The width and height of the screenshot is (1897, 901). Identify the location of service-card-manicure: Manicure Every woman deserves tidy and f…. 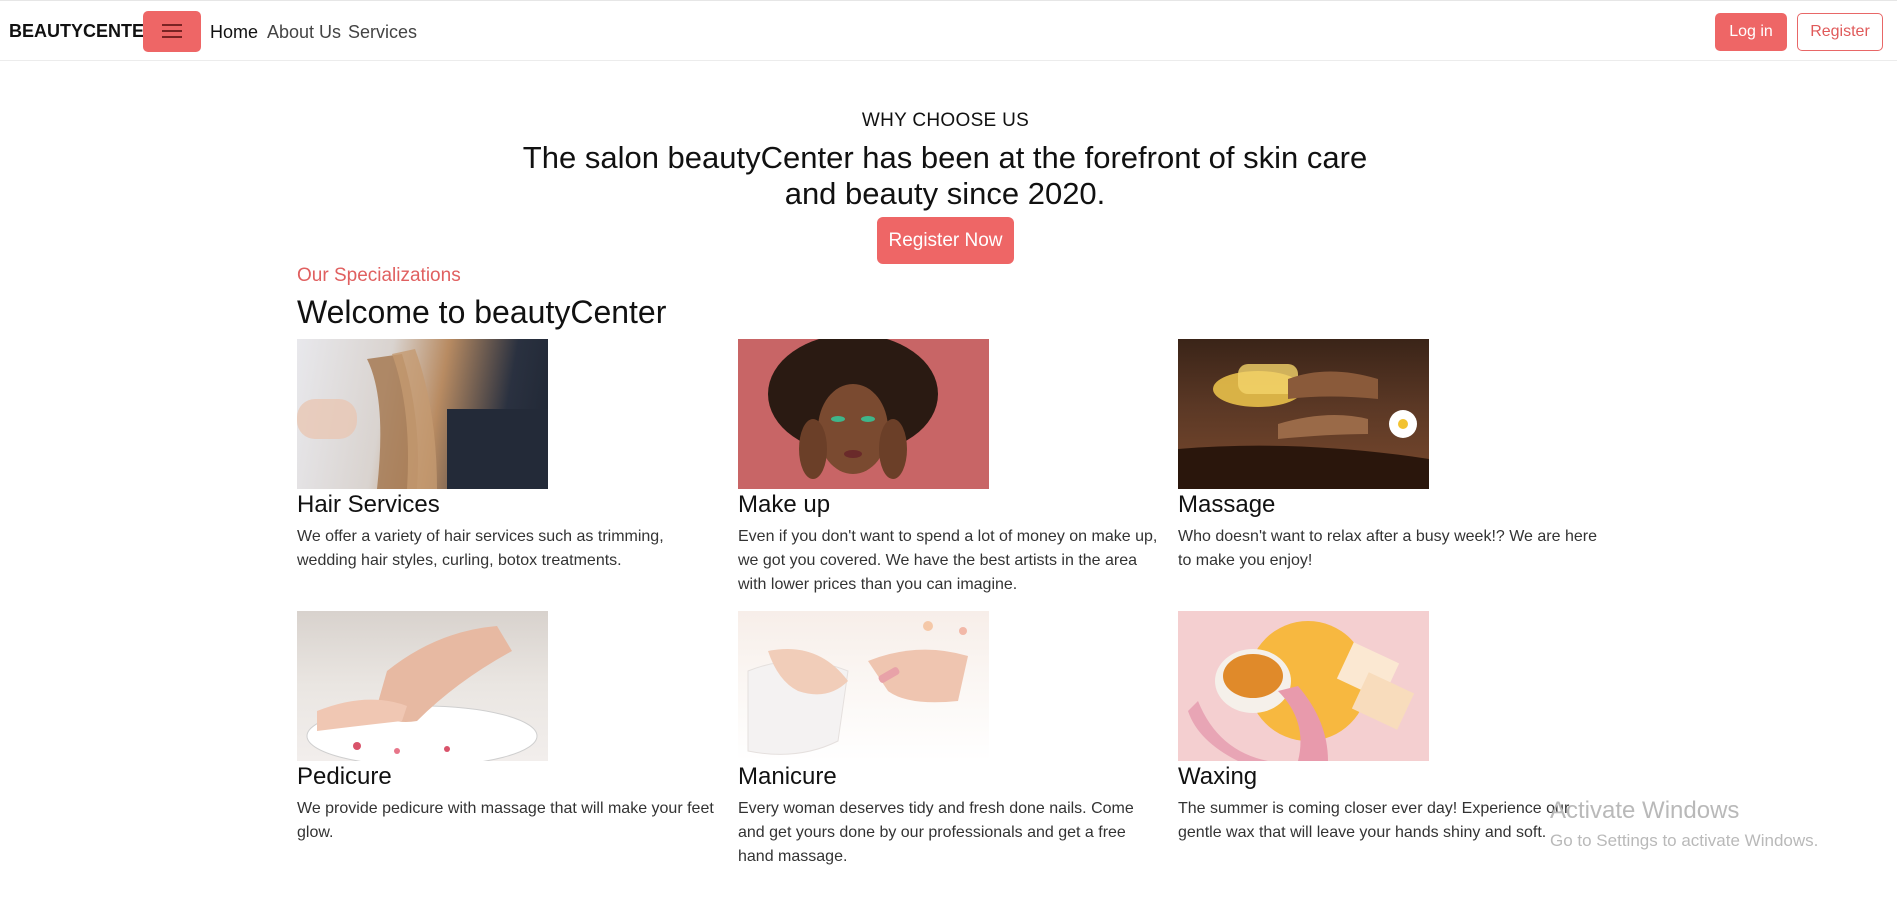
(948, 740).